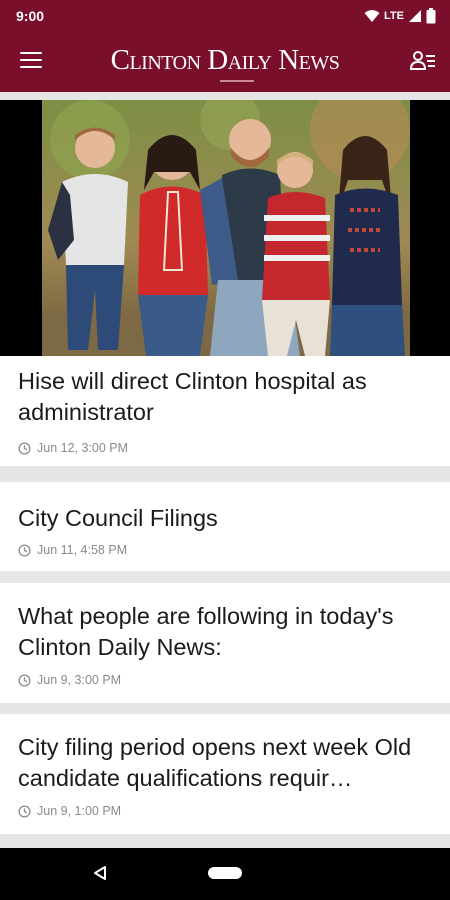 This screenshot has width=450, height=900. I want to click on article-timestamp: Jun 9, 3:00 PM, so click(69, 680).